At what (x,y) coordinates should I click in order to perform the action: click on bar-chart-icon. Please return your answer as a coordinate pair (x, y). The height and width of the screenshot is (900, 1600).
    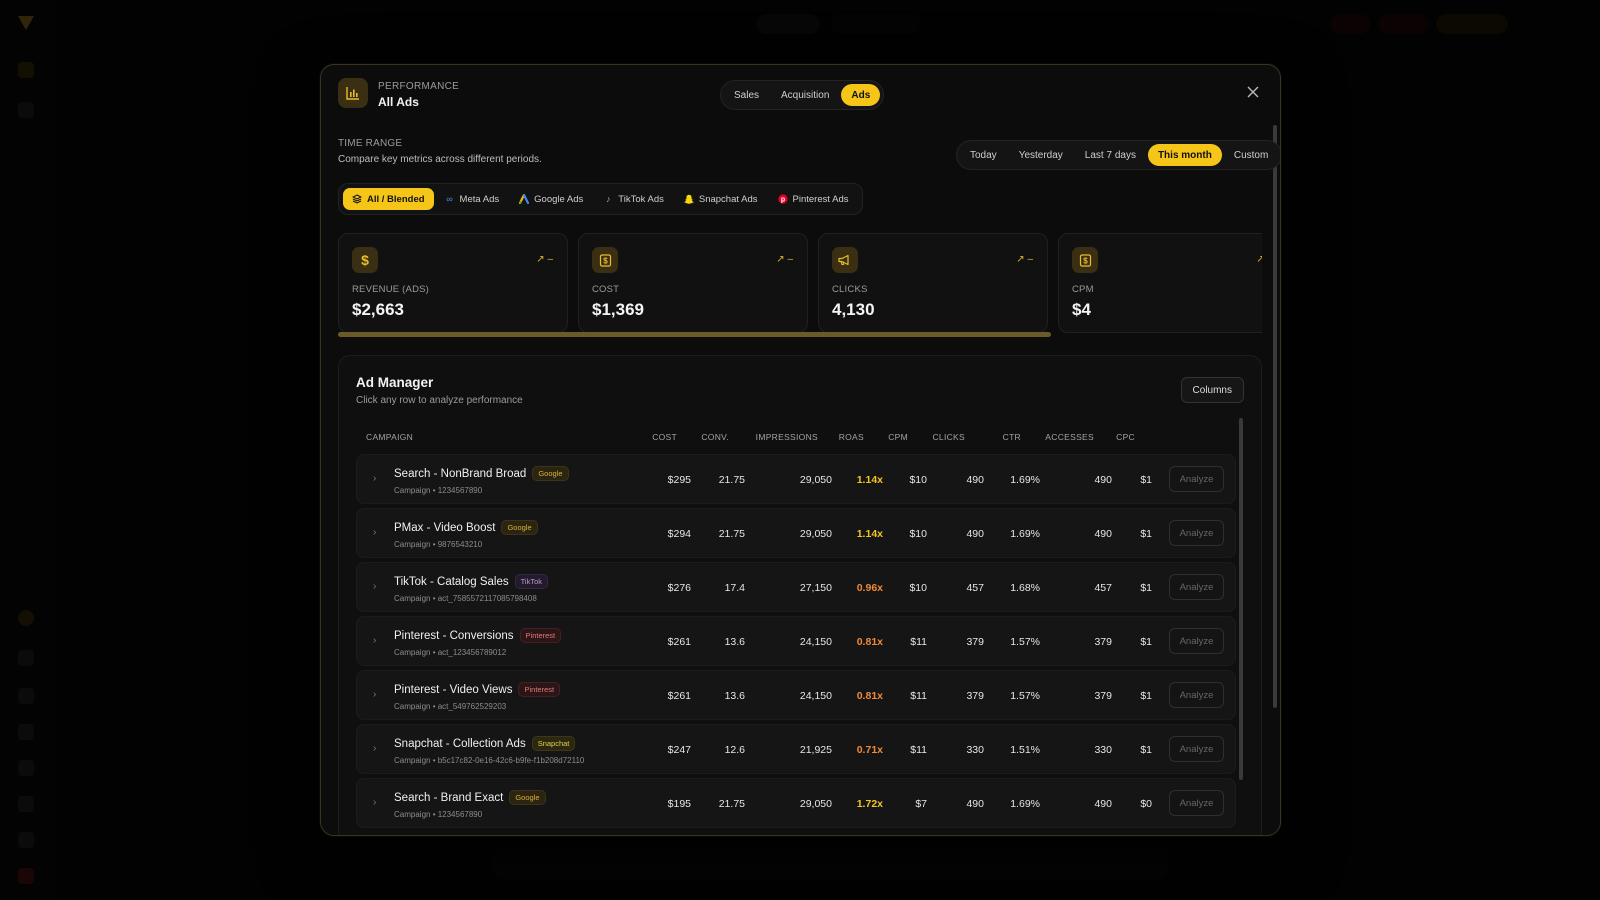
    Looking at the image, I should click on (353, 93).